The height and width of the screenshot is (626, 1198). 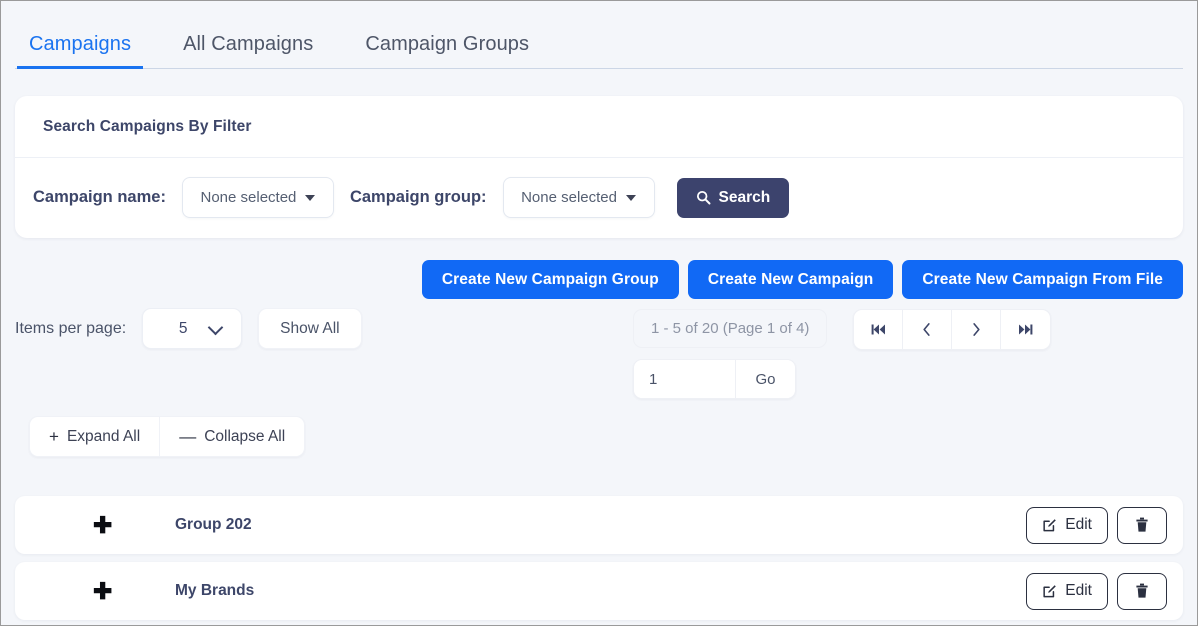 I want to click on chevron-down-icon, so click(x=215, y=327).